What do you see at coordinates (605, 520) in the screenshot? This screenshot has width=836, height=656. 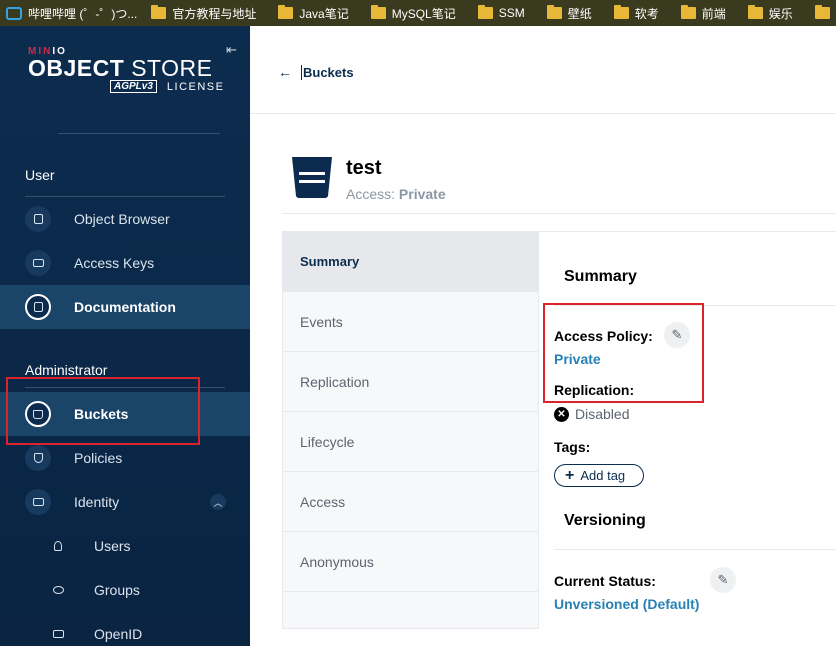 I see `versioning-title: Versioning` at bounding box center [605, 520].